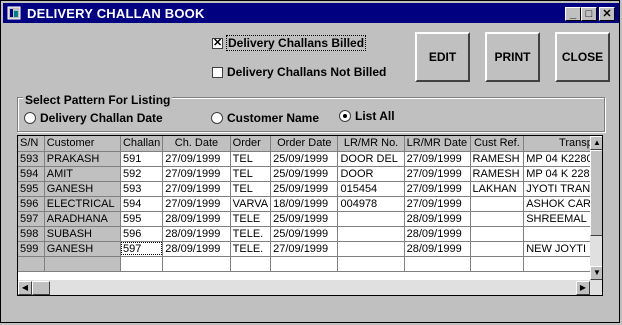 This screenshot has width=622, height=325. What do you see at coordinates (41, 288) in the screenshot?
I see `horizontal-scroll-thumb` at bounding box center [41, 288].